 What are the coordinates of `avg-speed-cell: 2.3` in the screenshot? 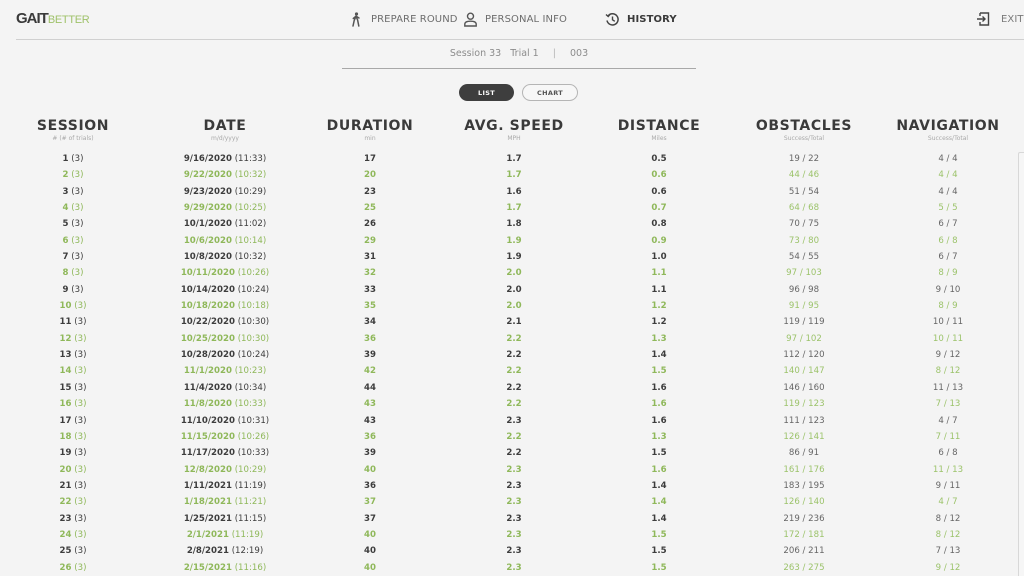 It's located at (513, 551).